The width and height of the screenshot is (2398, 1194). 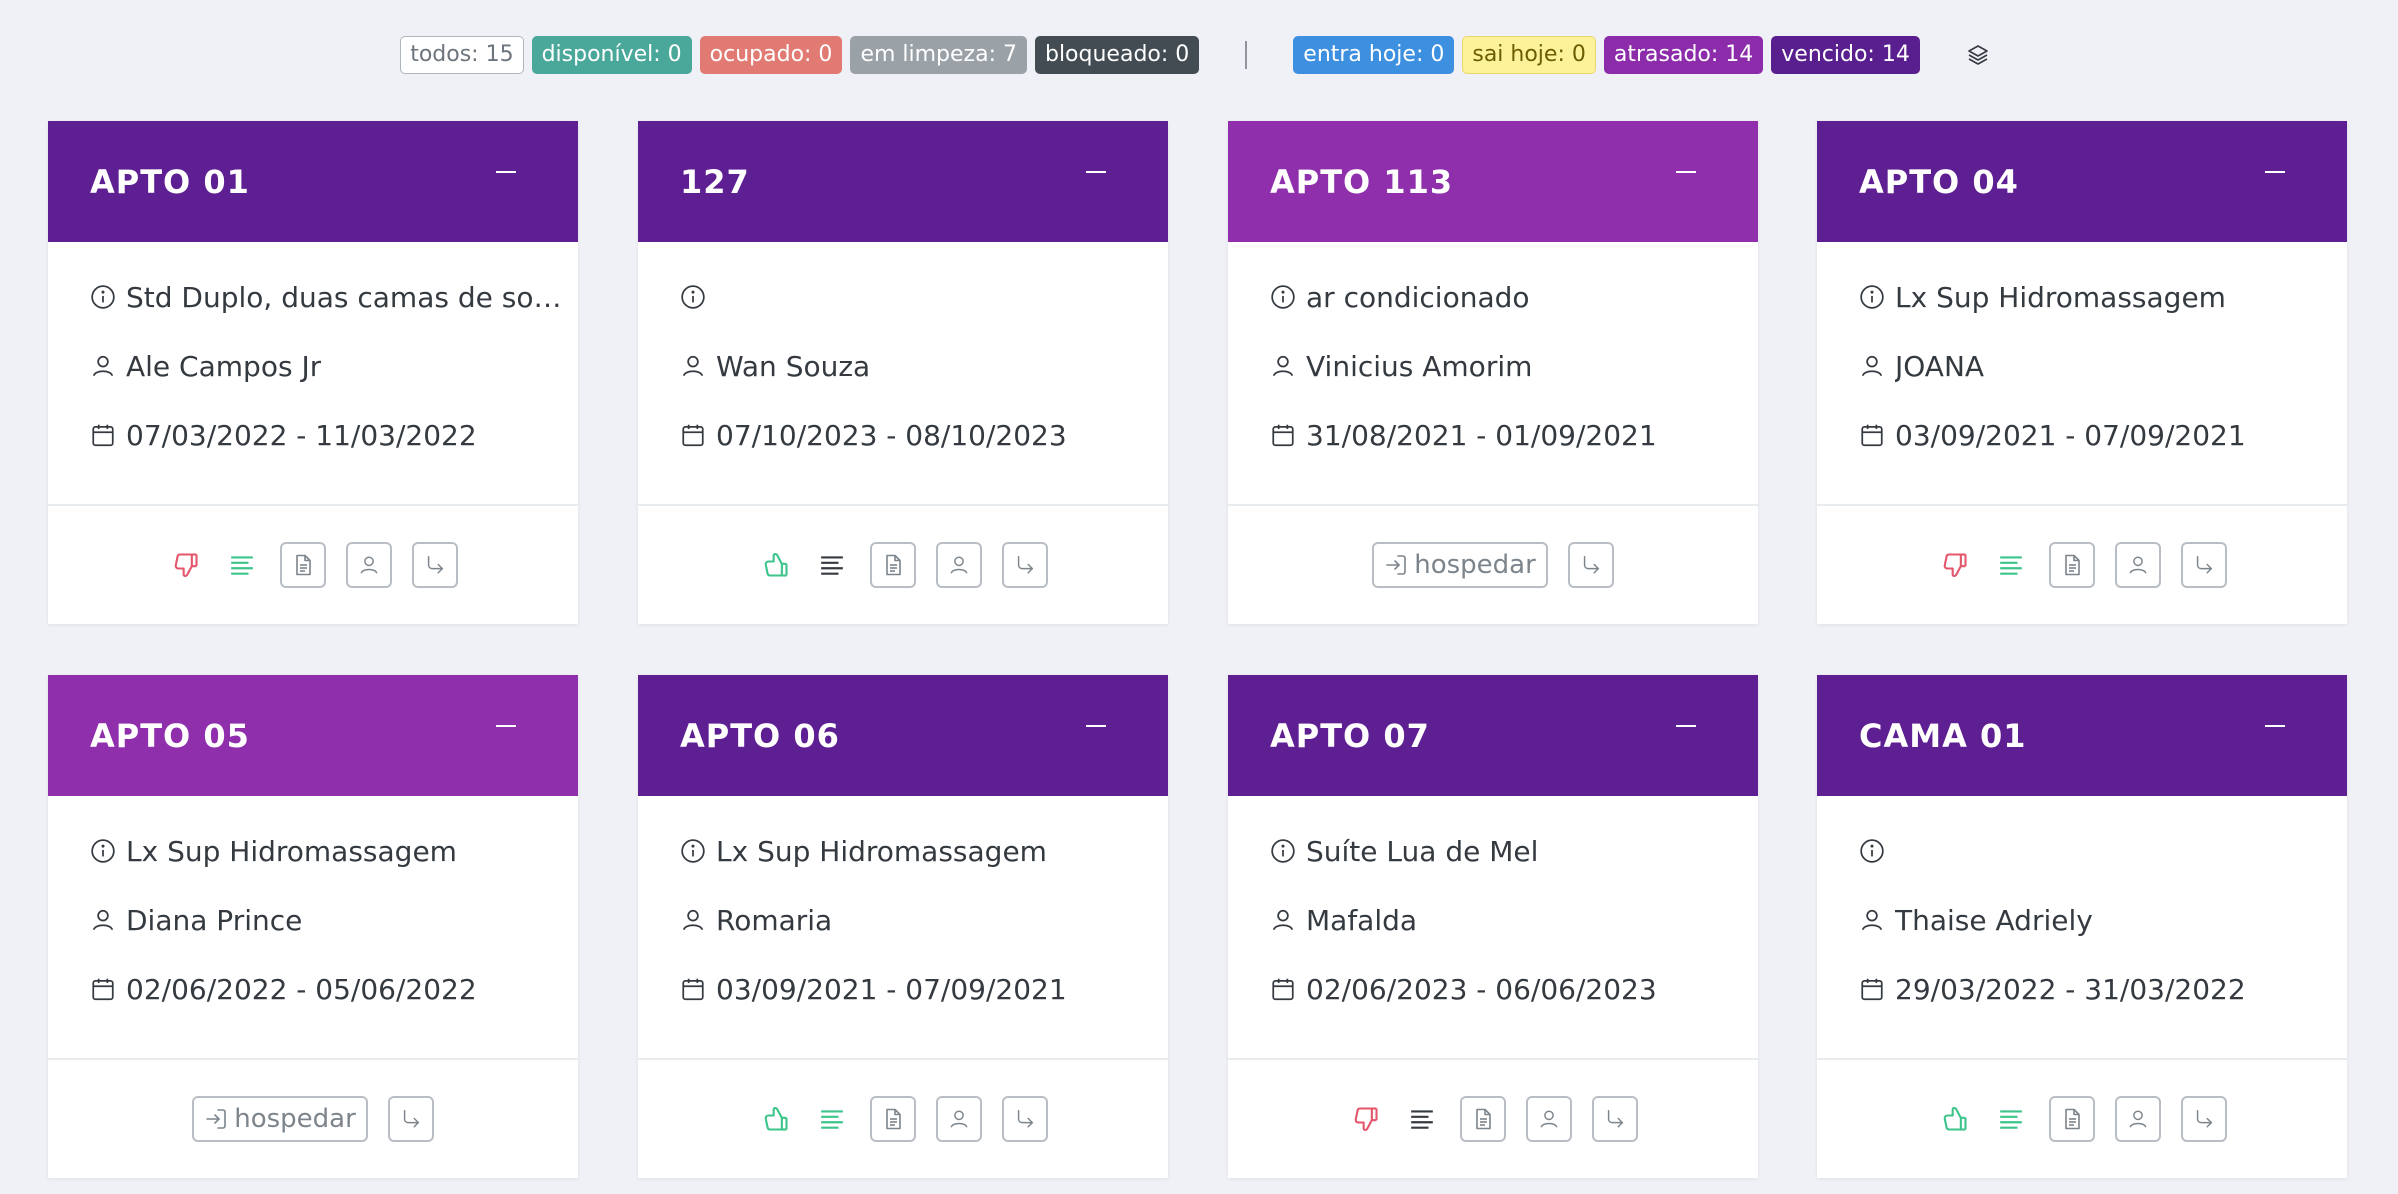 What do you see at coordinates (170, 735) in the screenshot?
I see `room-title: APTO 05` at bounding box center [170, 735].